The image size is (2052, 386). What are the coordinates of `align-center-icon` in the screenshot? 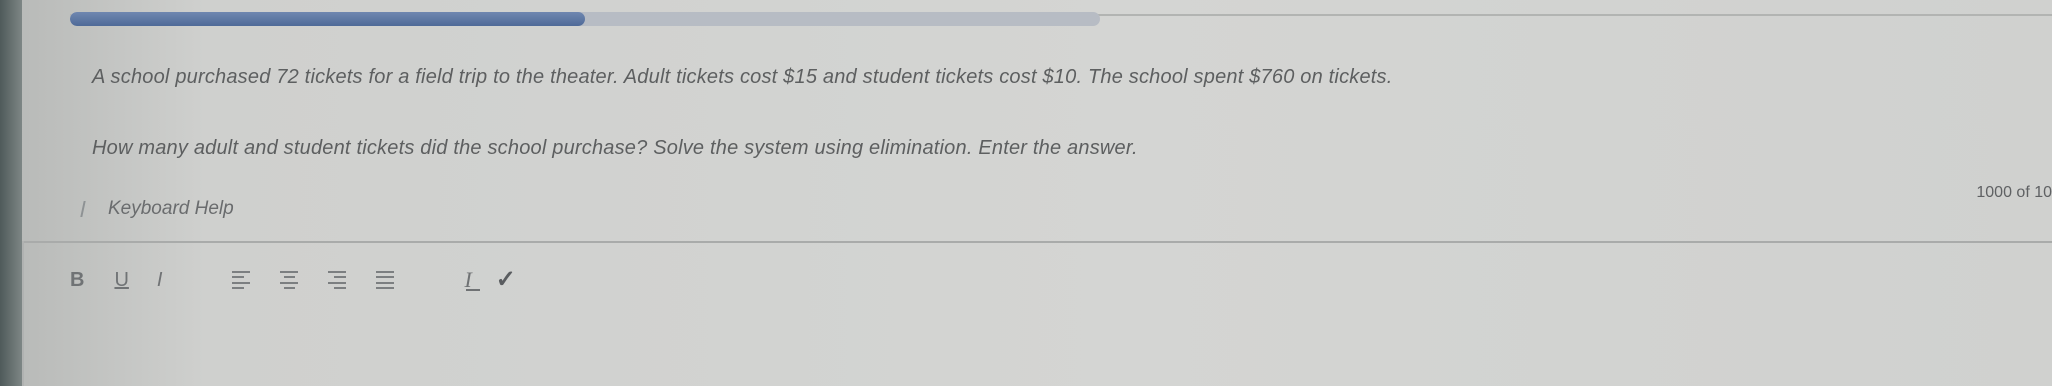 It's located at (289, 280).